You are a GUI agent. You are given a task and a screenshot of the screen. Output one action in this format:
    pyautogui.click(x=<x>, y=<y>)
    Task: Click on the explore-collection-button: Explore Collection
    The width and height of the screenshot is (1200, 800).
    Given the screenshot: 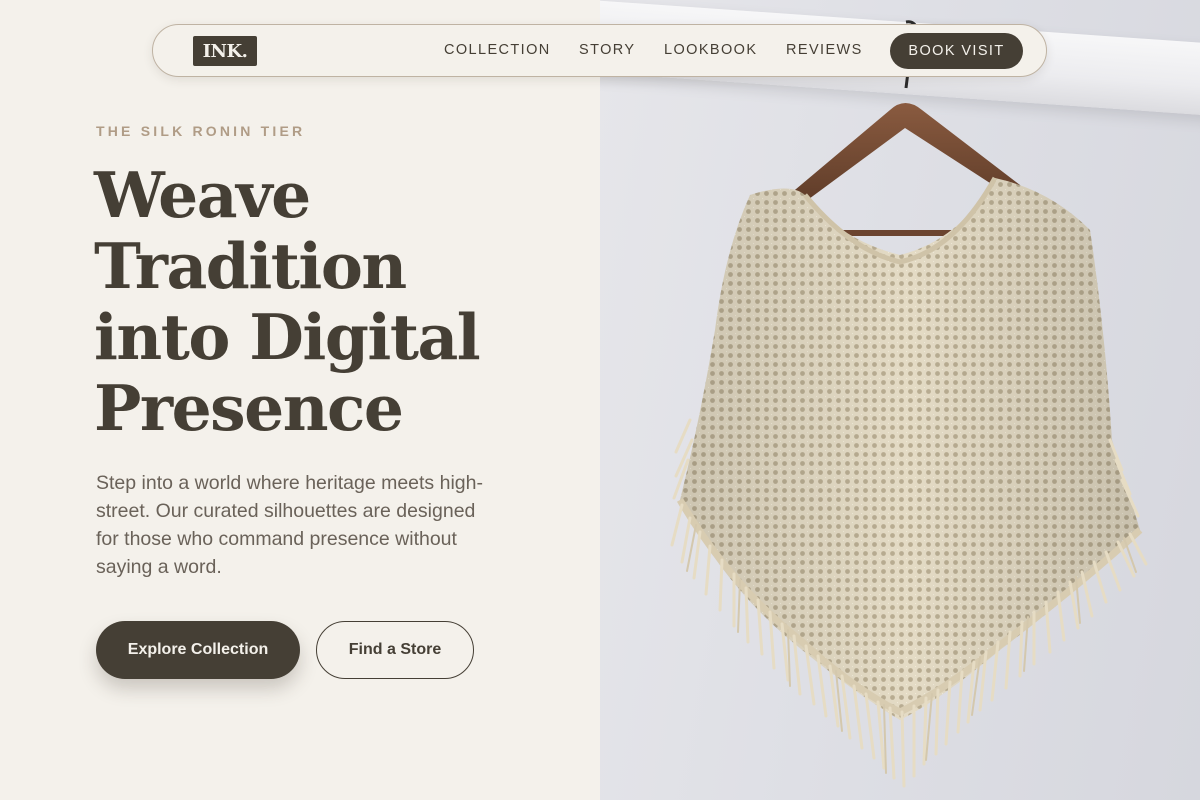 What is the action you would take?
    pyautogui.click(x=198, y=650)
    